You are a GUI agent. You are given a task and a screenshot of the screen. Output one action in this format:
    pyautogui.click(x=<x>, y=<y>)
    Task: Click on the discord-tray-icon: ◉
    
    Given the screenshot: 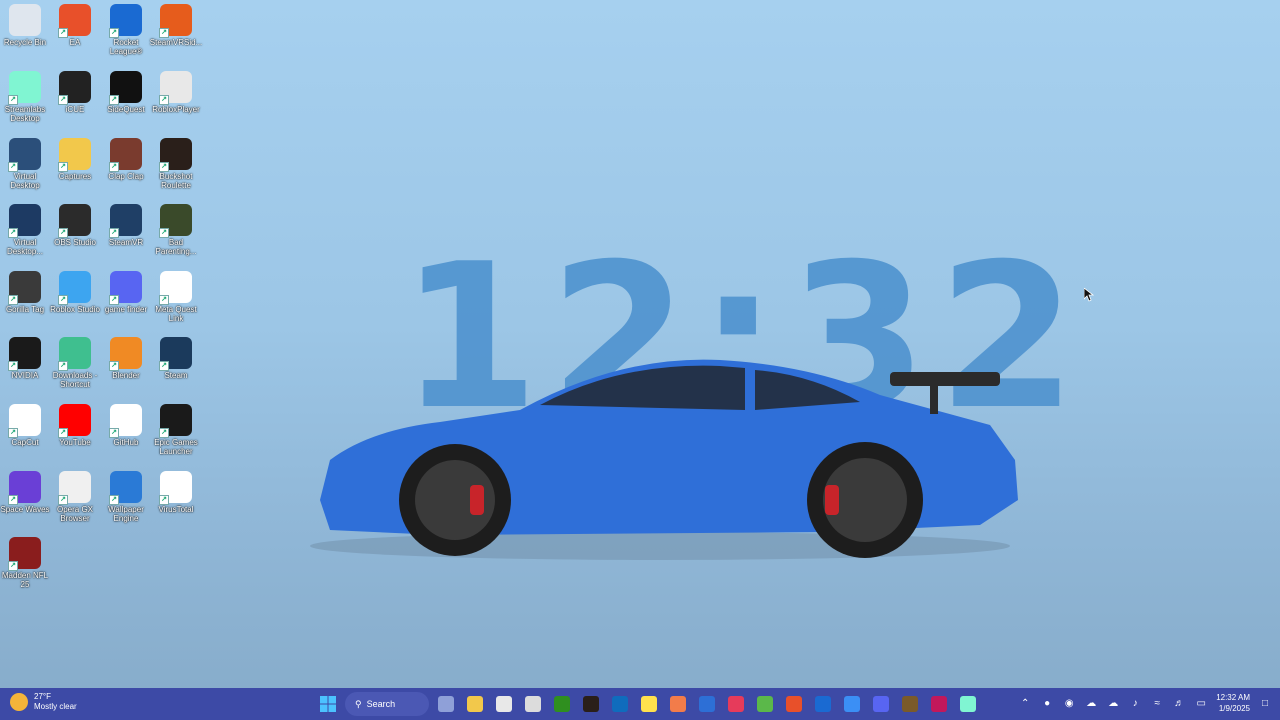 What is the action you would take?
    pyautogui.click(x=1069, y=703)
    